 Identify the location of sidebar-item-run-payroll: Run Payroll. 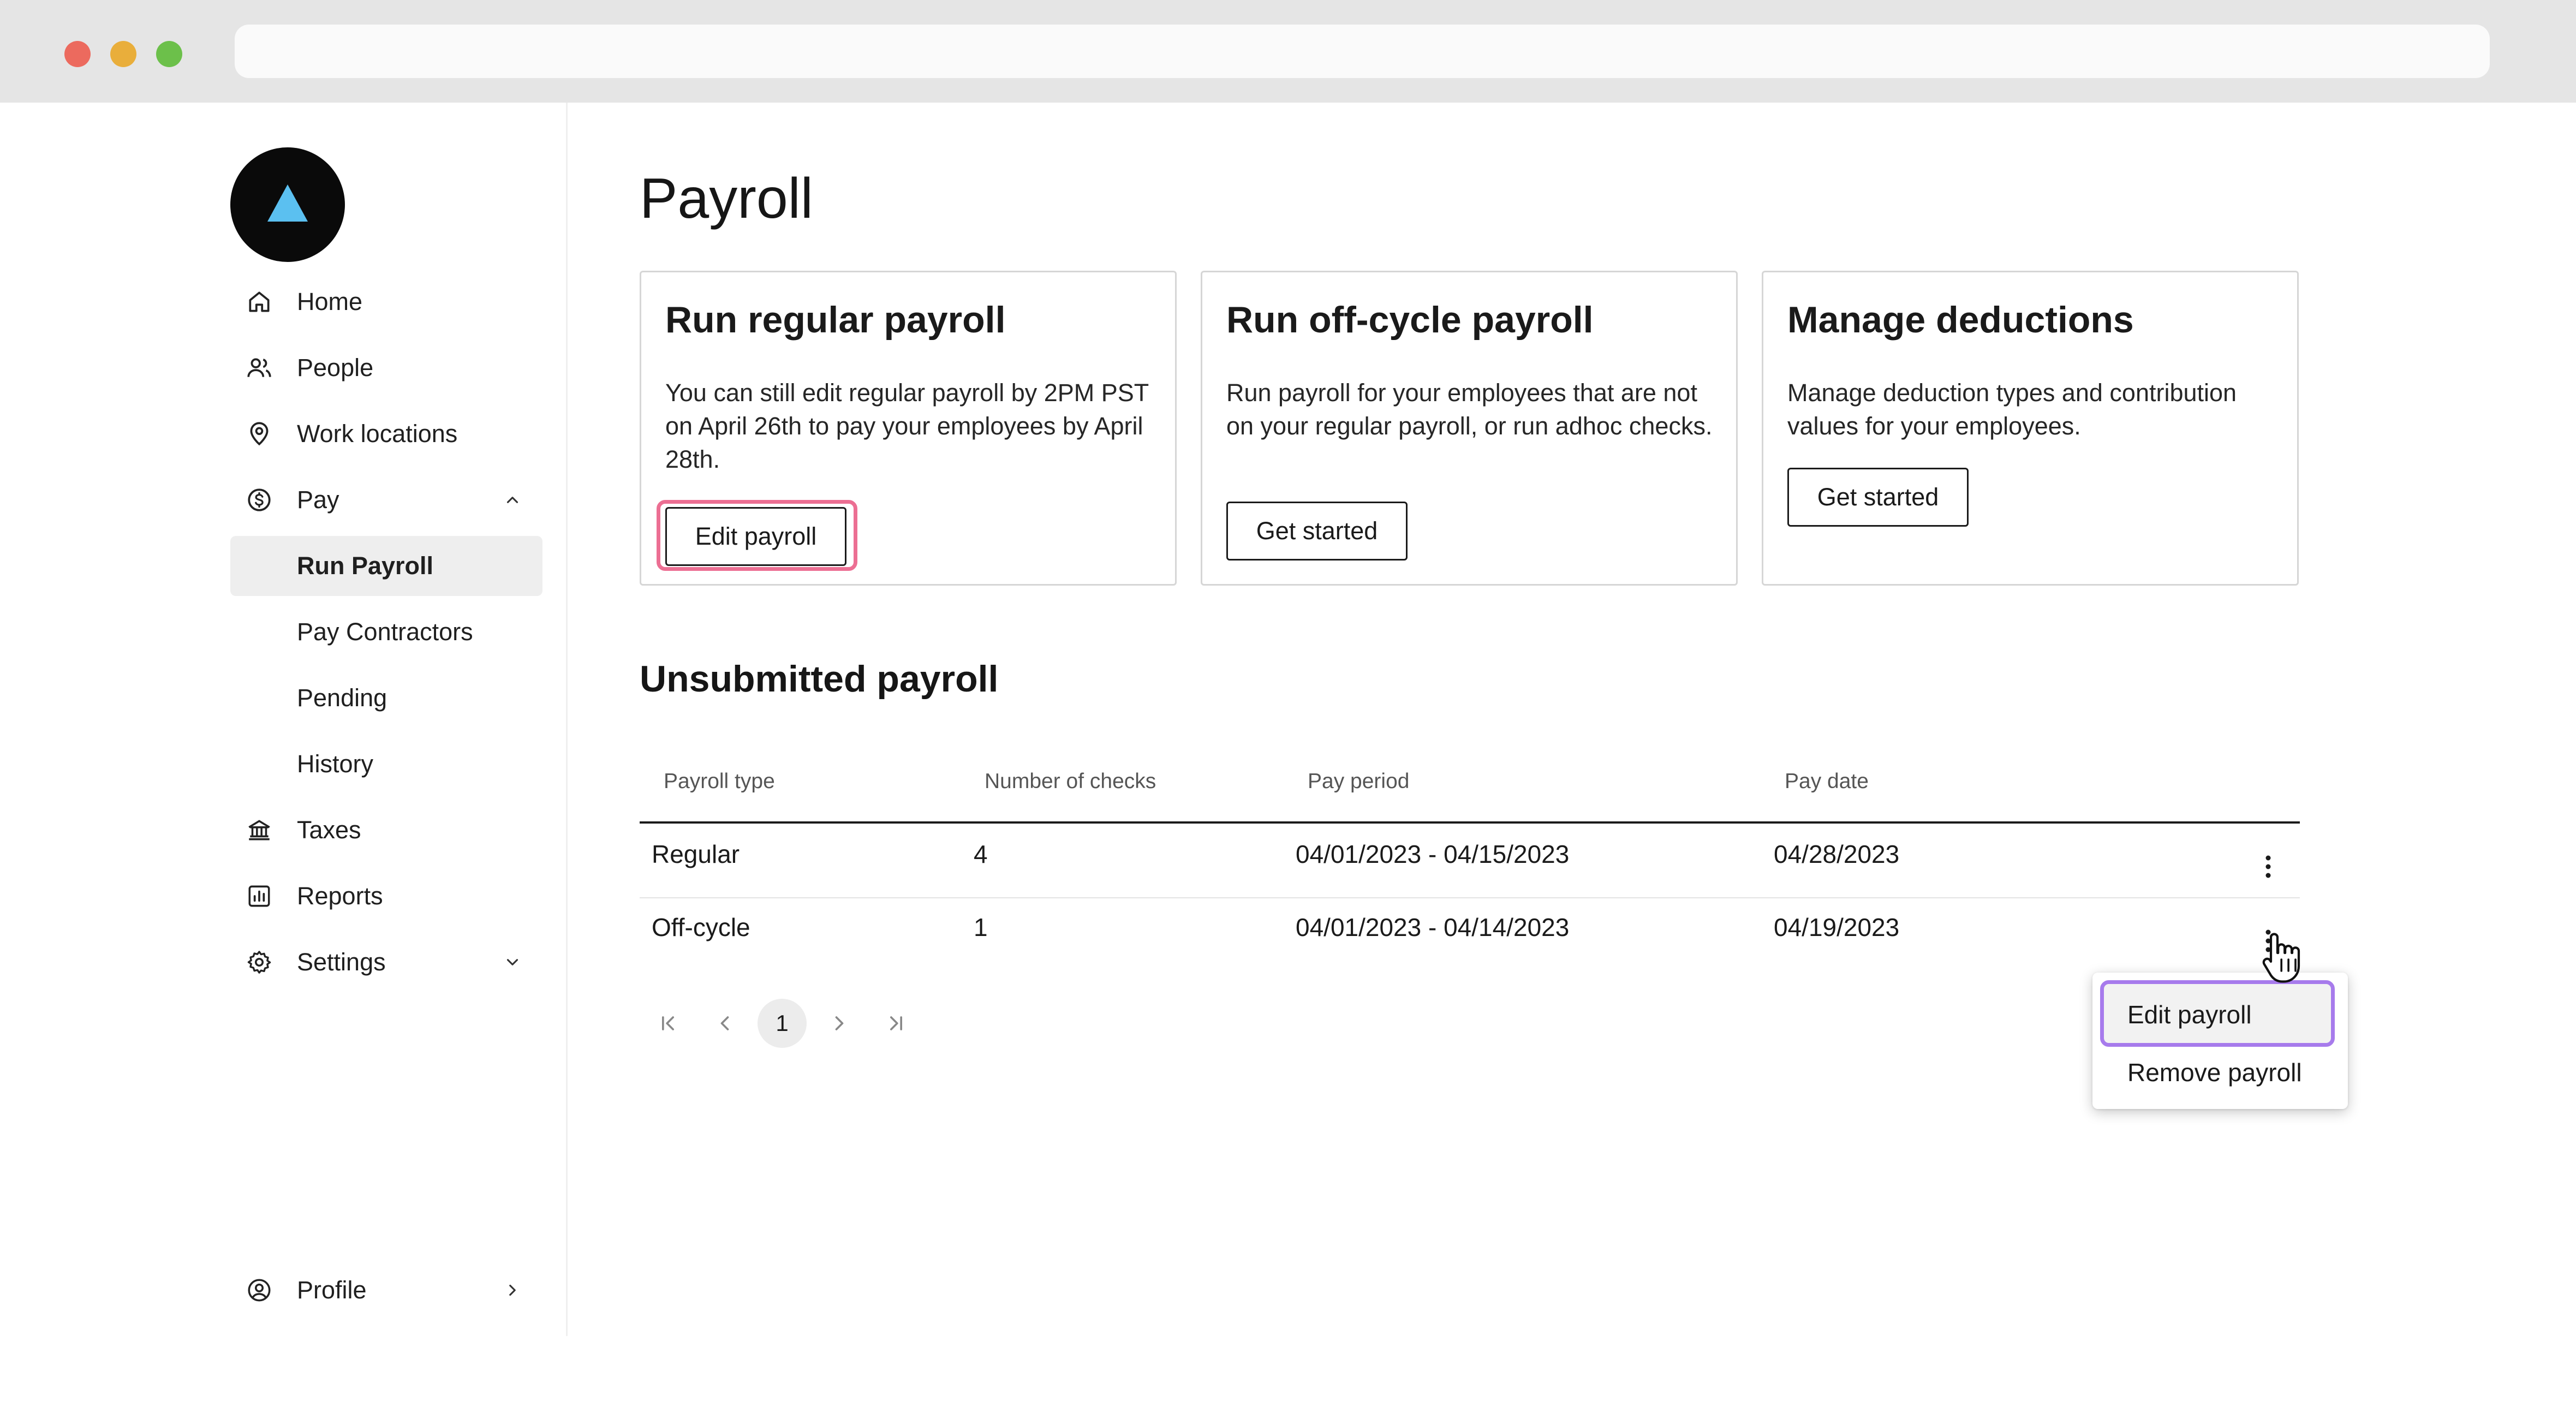
(386, 566).